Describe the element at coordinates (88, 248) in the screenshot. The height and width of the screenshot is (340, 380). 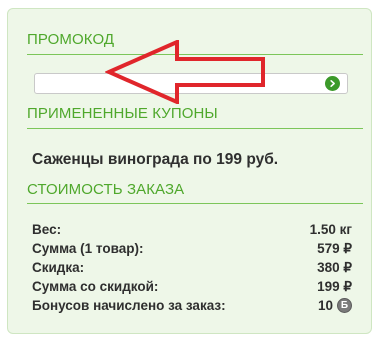
I see `subtotal-label: Сумма (1 товар):` at that location.